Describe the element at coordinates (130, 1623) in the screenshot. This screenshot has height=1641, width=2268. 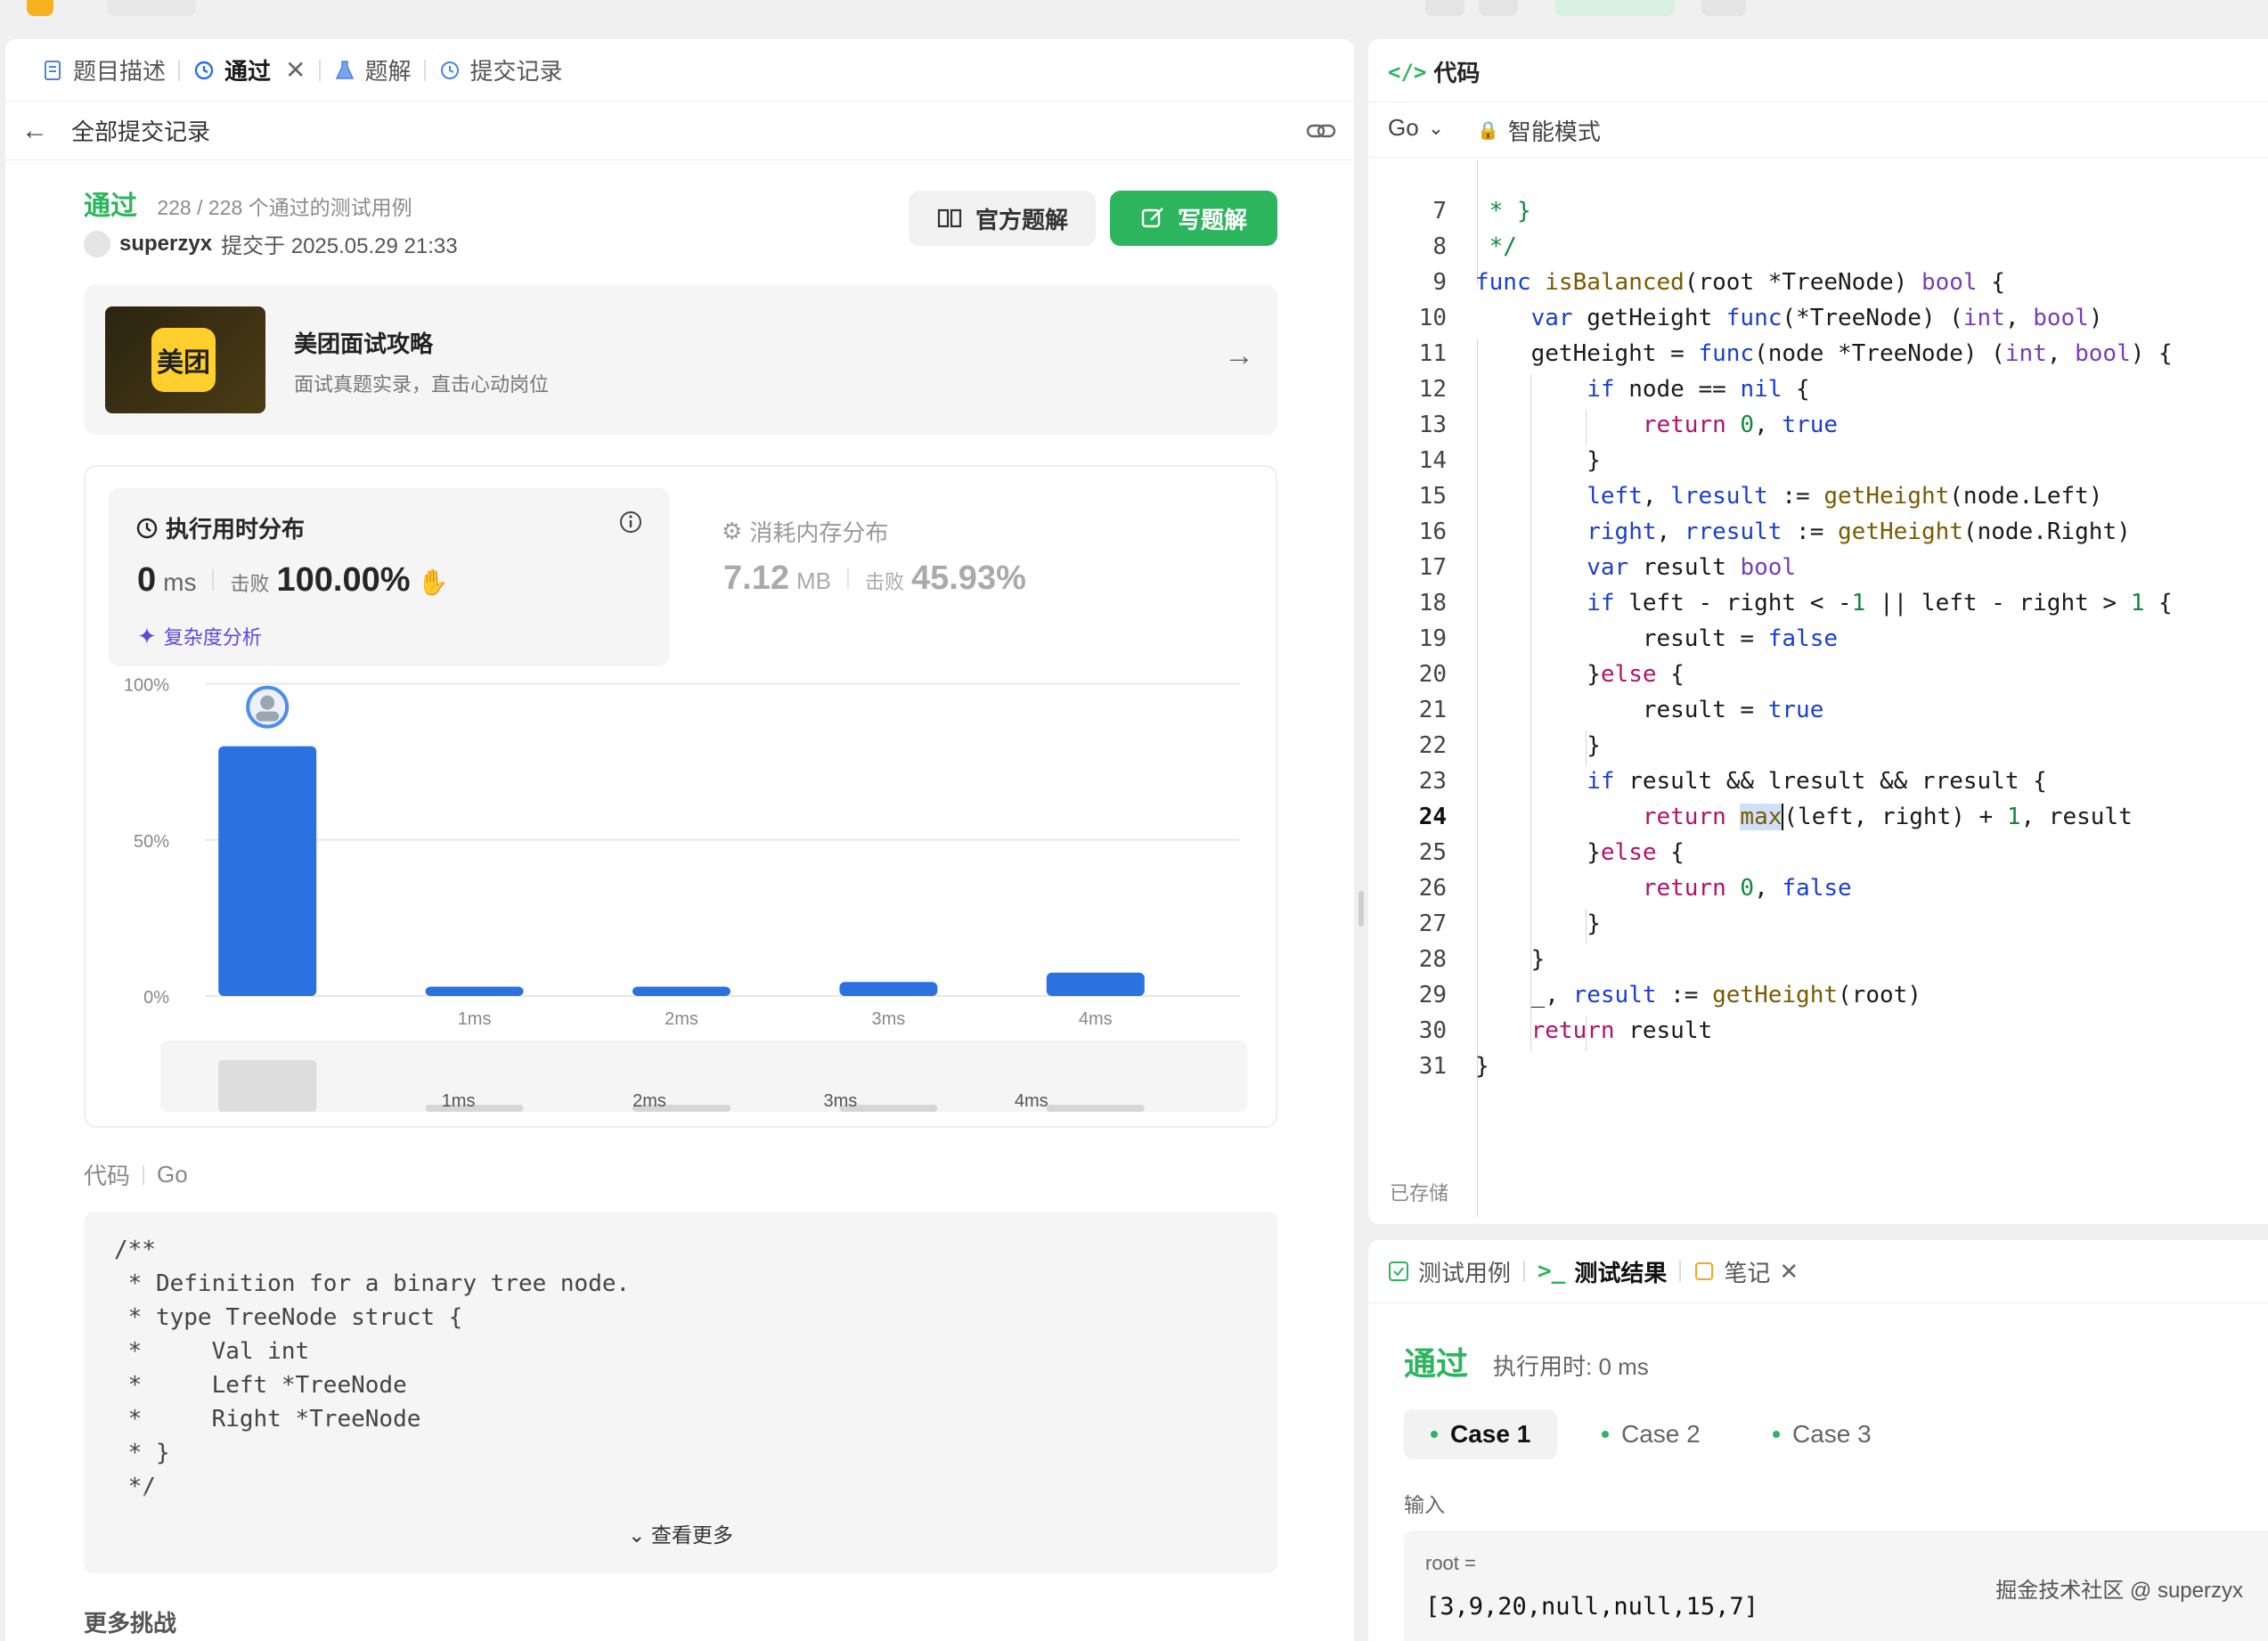
I see `more-challenges-heading: 更多挑战` at that location.